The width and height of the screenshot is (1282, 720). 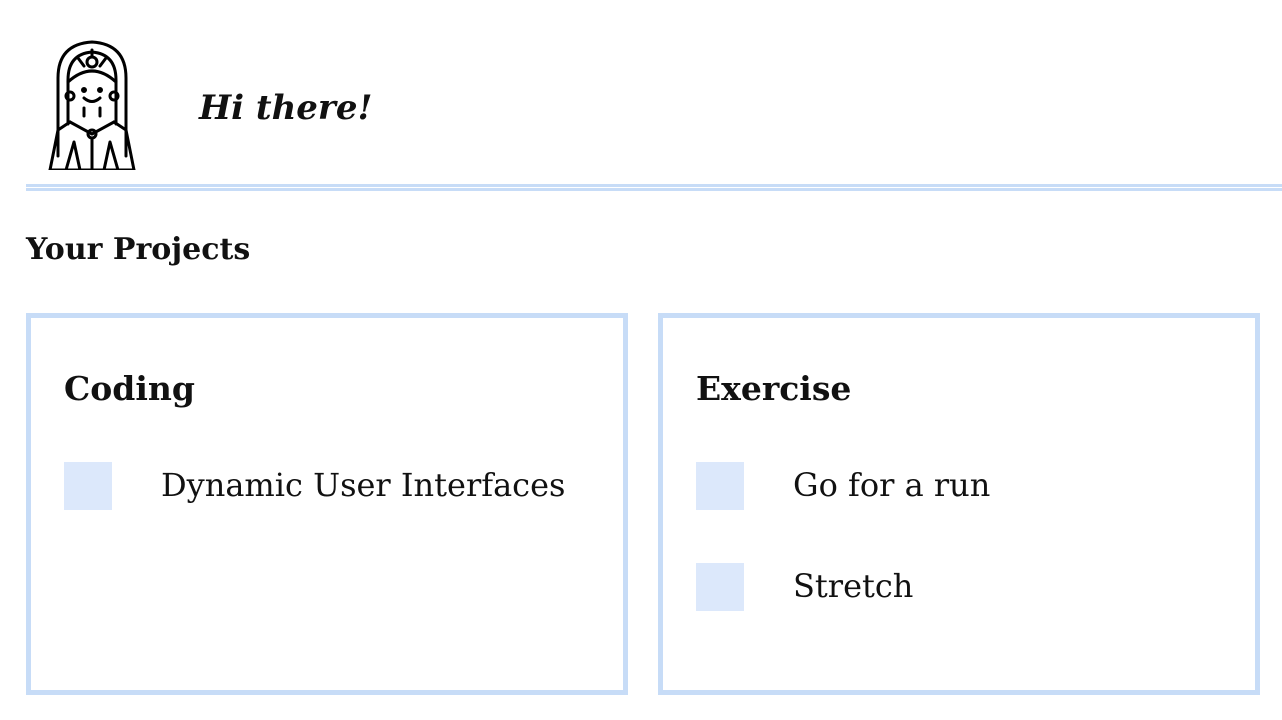 I want to click on task-item: Dynamic User Interfaces, so click(x=324, y=486).